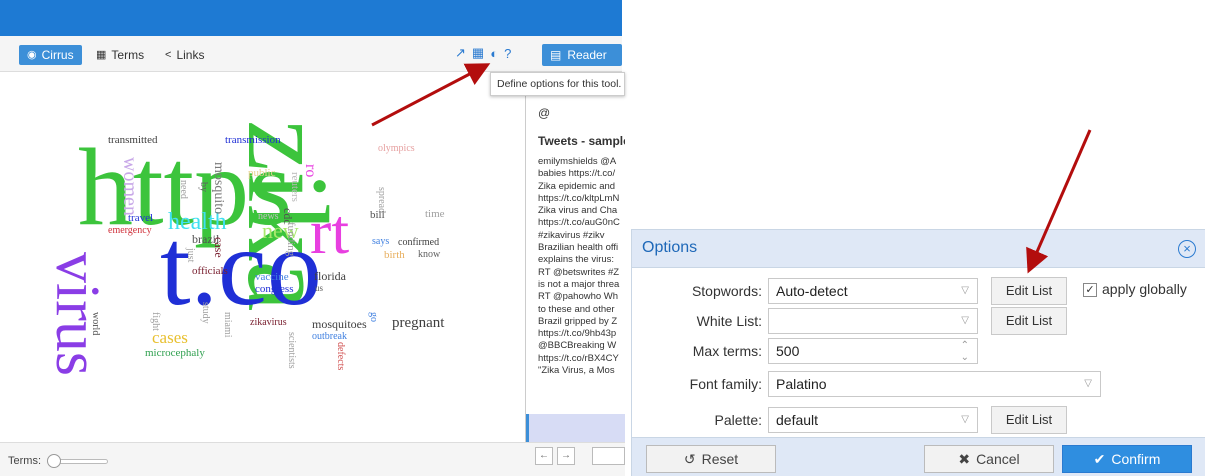 Image resolution: width=1205 pixels, height=476 pixels. What do you see at coordinates (1059, 201) in the screenshot?
I see `arrow-to-edit-list` at bounding box center [1059, 201].